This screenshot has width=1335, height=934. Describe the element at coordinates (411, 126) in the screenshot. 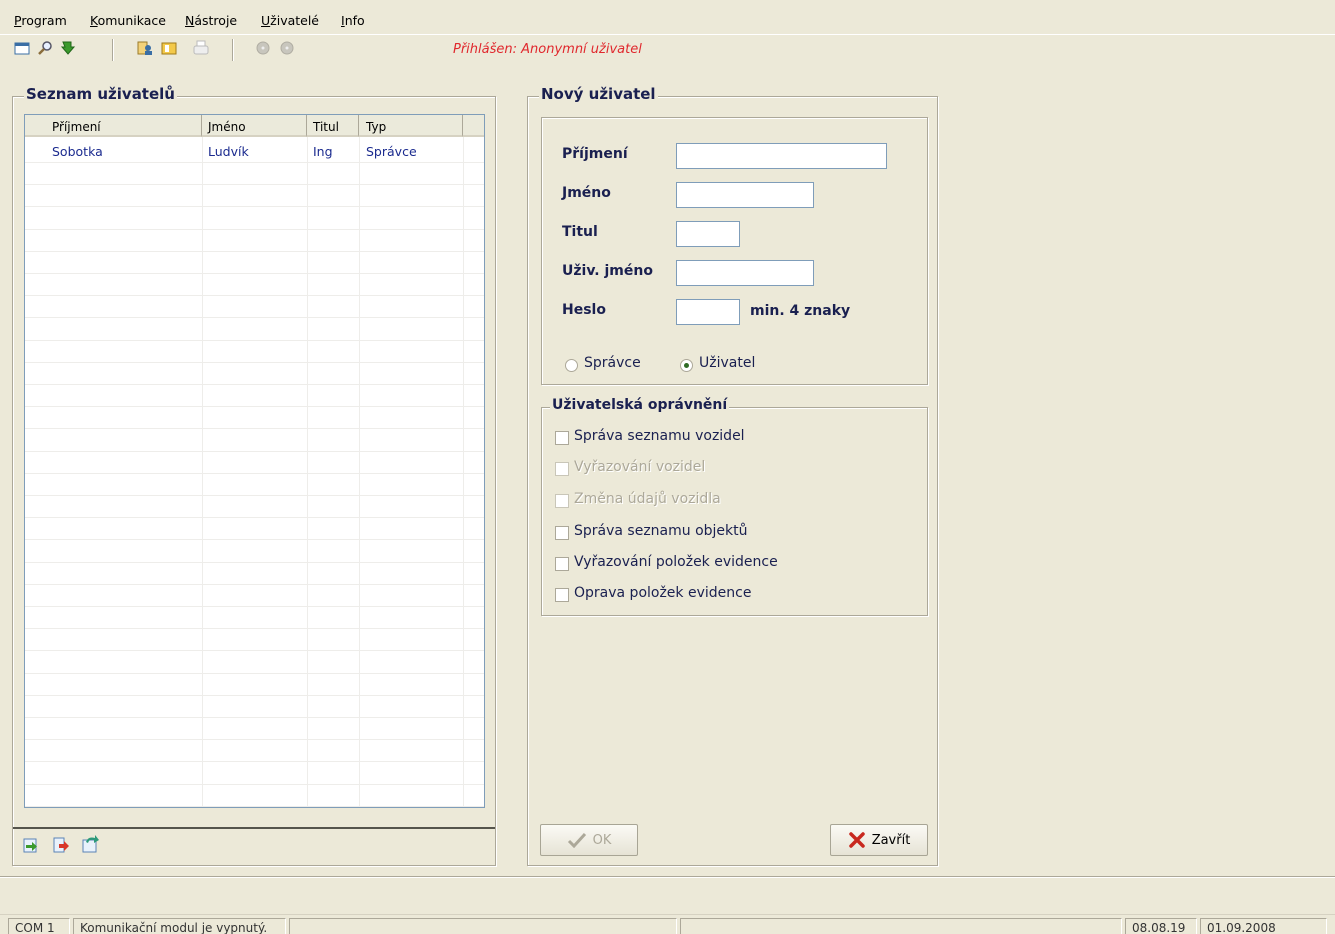

I see `column-header-type: Typ` at that location.